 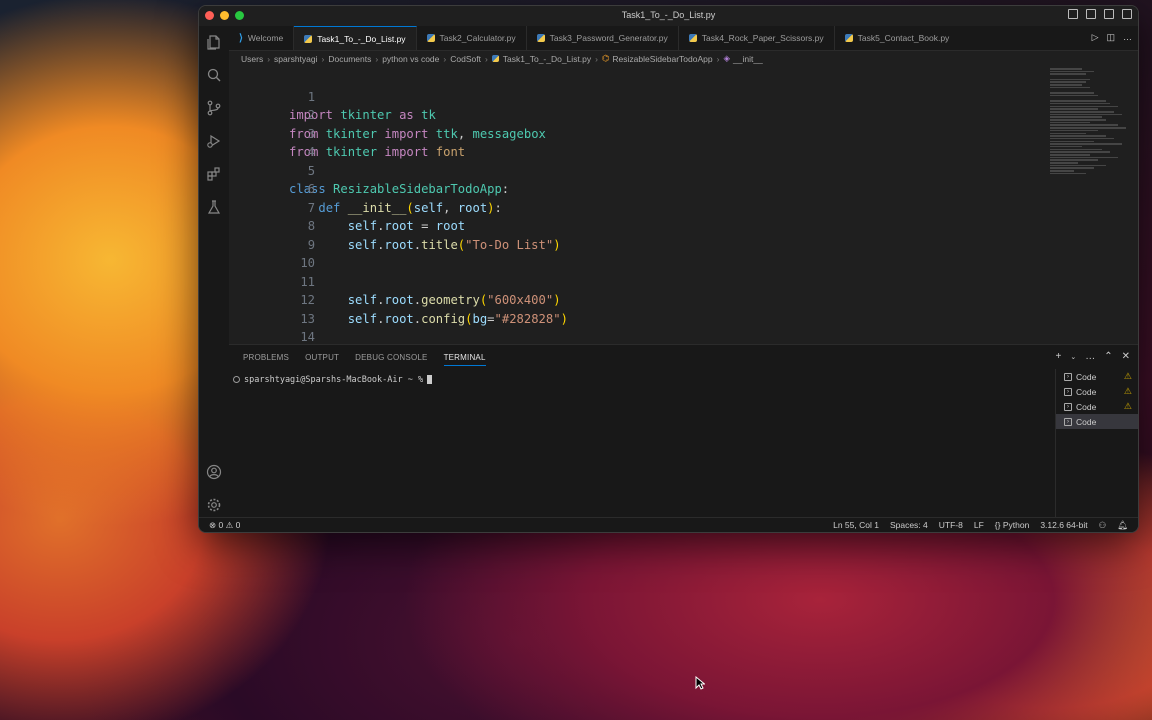 I want to click on breadcrumb-item: CodSoft, so click(x=465, y=59).